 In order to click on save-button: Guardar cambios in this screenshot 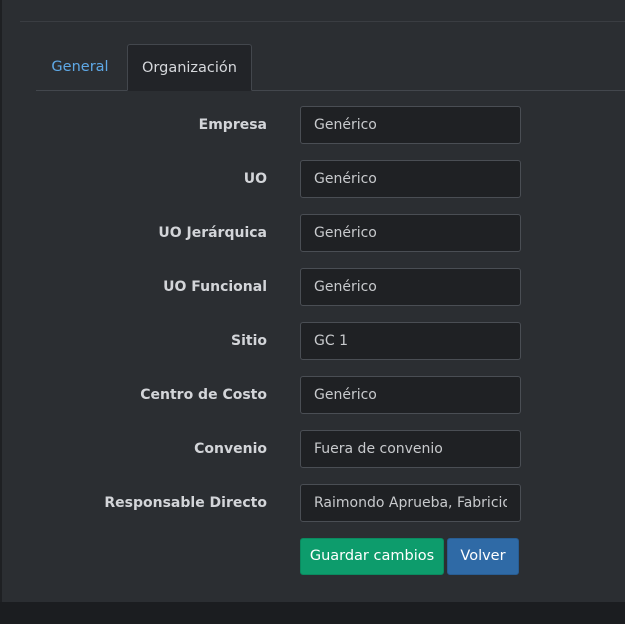, I will do `click(372, 556)`.